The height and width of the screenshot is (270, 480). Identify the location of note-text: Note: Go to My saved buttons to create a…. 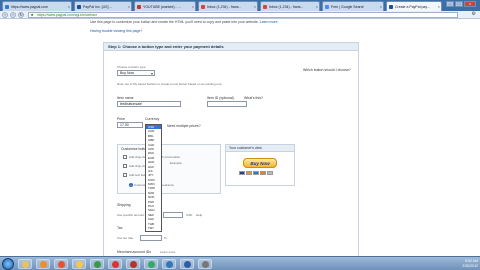
(170, 84).